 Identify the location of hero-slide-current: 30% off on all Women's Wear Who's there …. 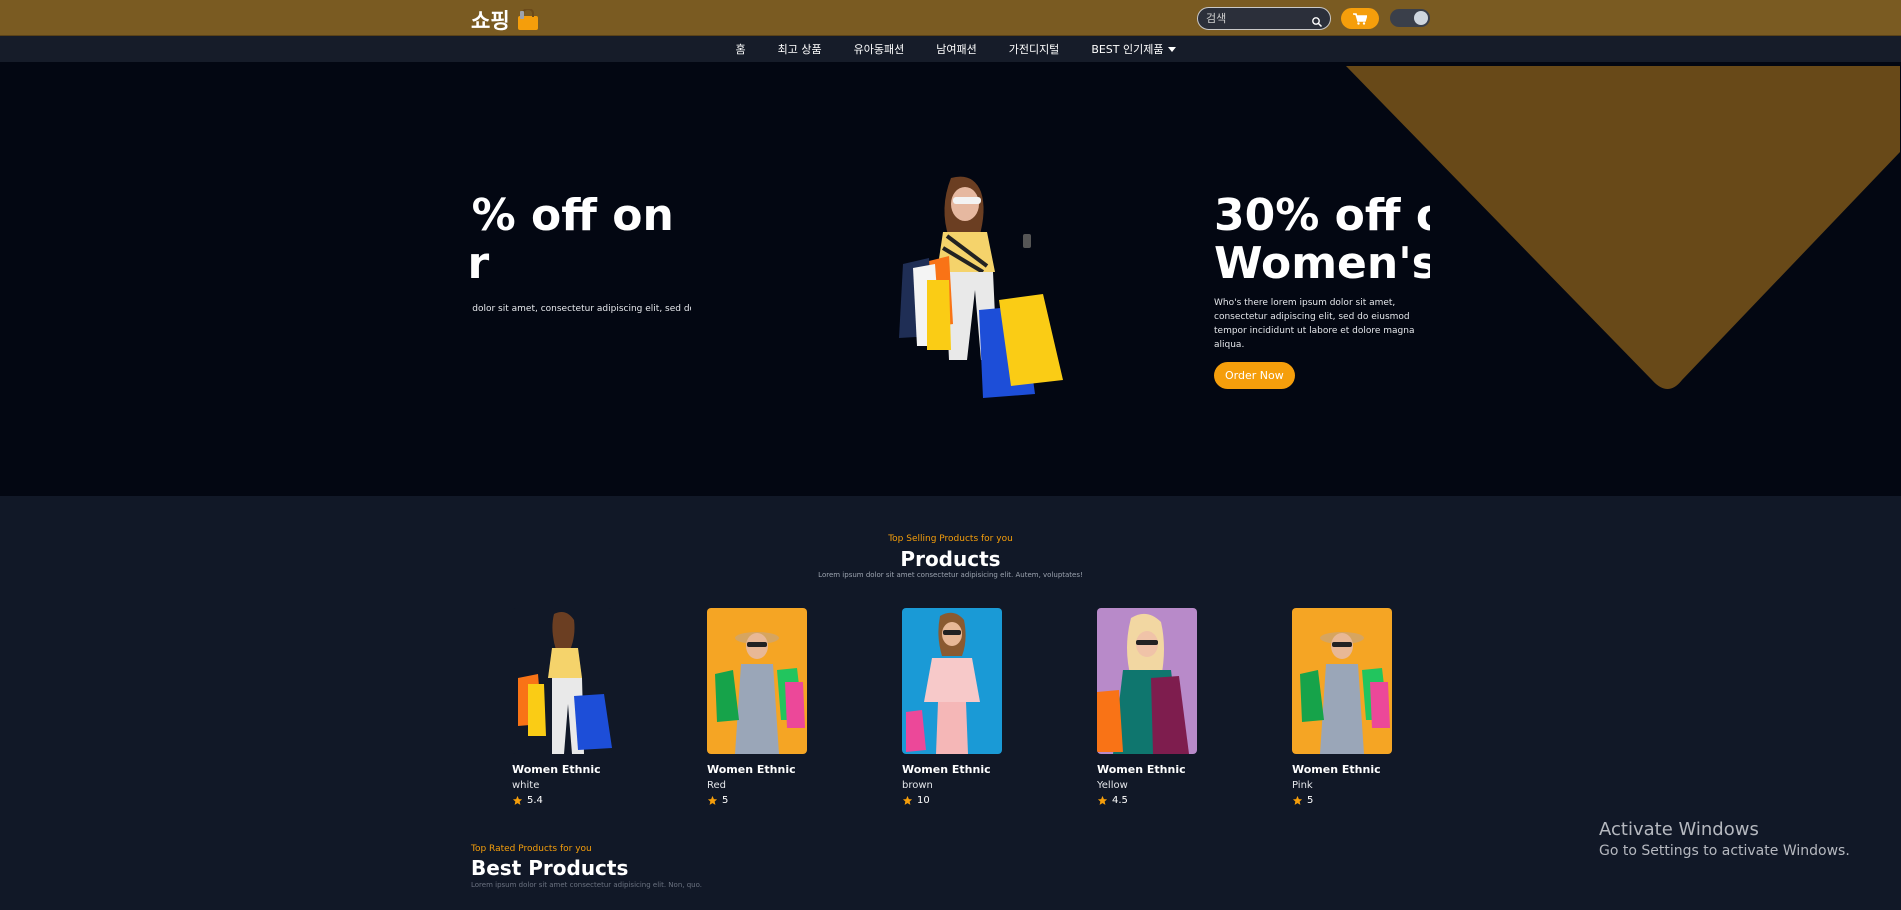
(1322, 312).